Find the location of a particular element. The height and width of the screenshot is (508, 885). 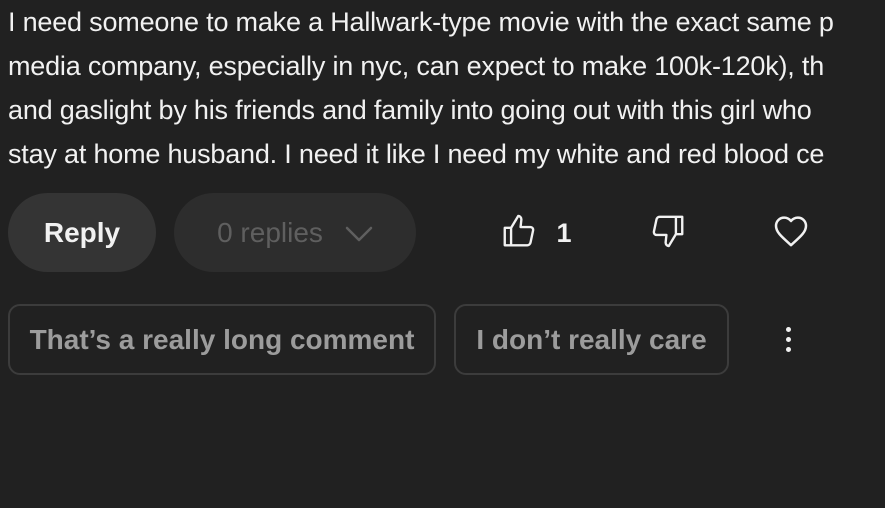

heart-icon is located at coordinates (791, 233).